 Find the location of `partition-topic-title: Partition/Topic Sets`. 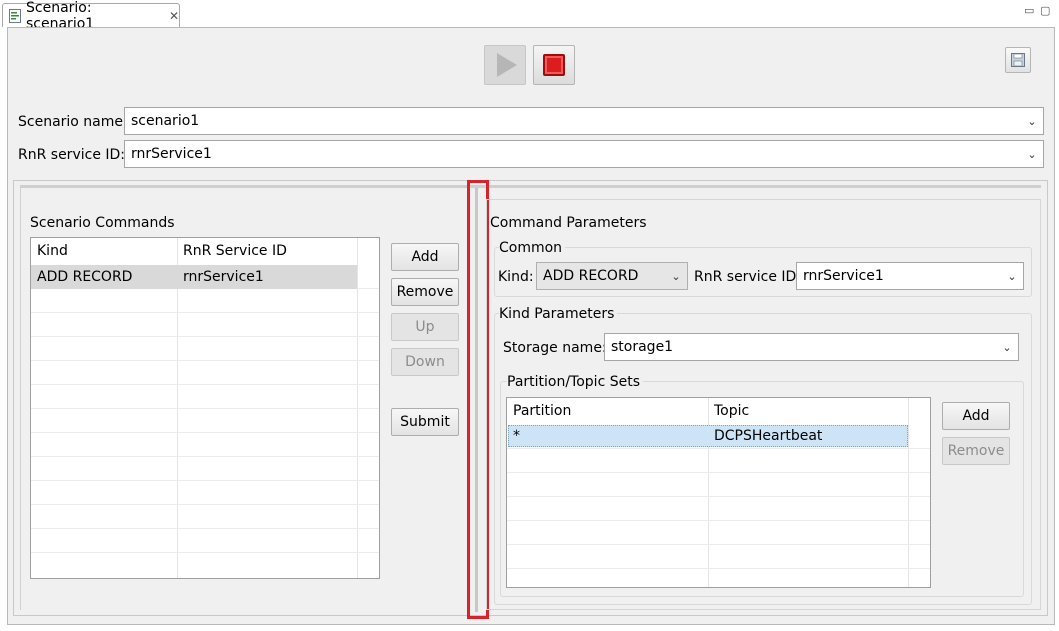

partition-topic-title: Partition/Topic Sets is located at coordinates (575, 382).